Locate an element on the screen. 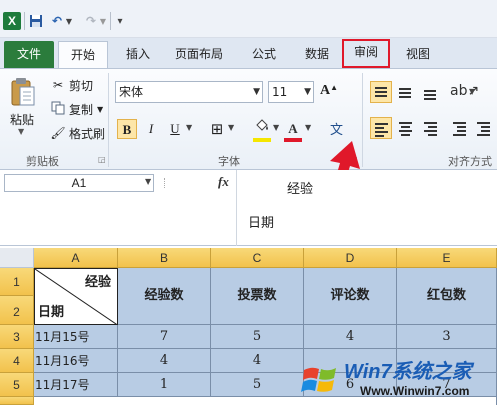 This screenshot has width=497, height=405. ribbon-tabs: 文件 开始 插入 页面布局 公式 数据 审阅 视图 is located at coordinates (248, 53).